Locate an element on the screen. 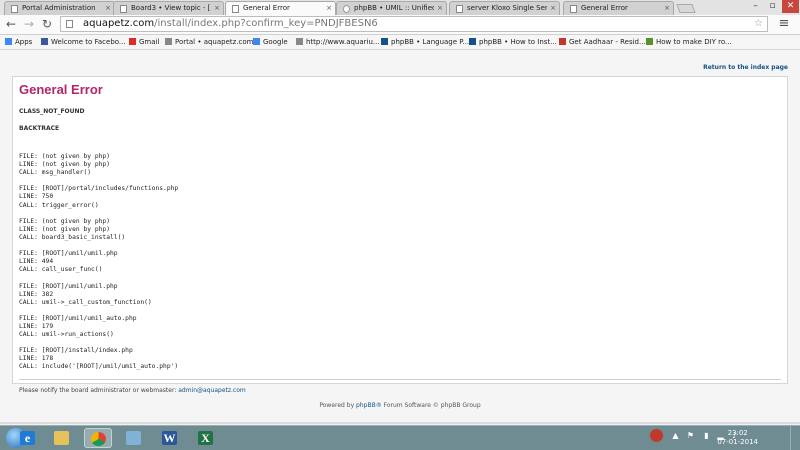 Image resolution: width=800 pixels, height=450 pixels. minimize-button: – is located at coordinates (755, 6).